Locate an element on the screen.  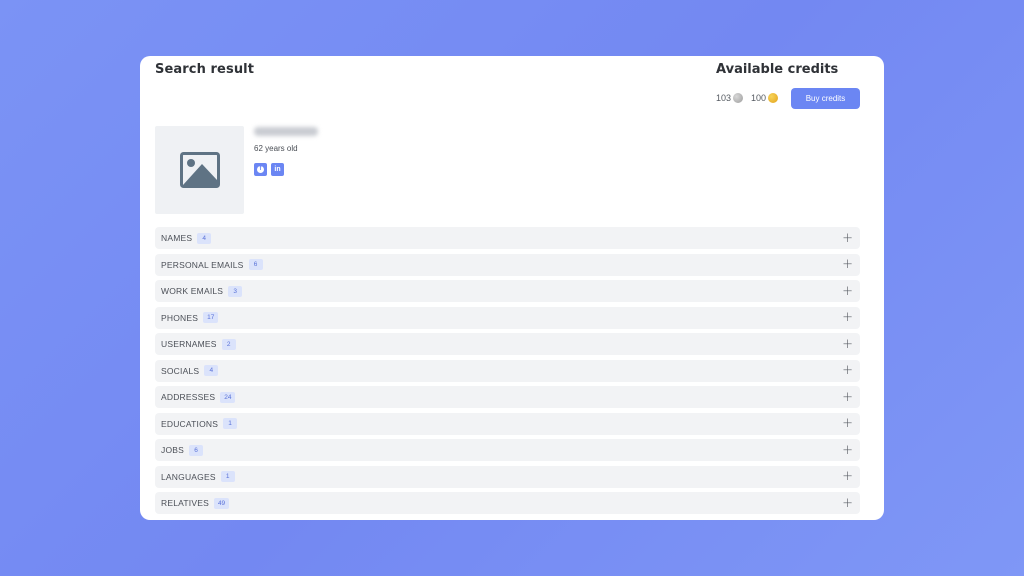
section-addresses: ADDRESSES 24 + is located at coordinates (507, 397).